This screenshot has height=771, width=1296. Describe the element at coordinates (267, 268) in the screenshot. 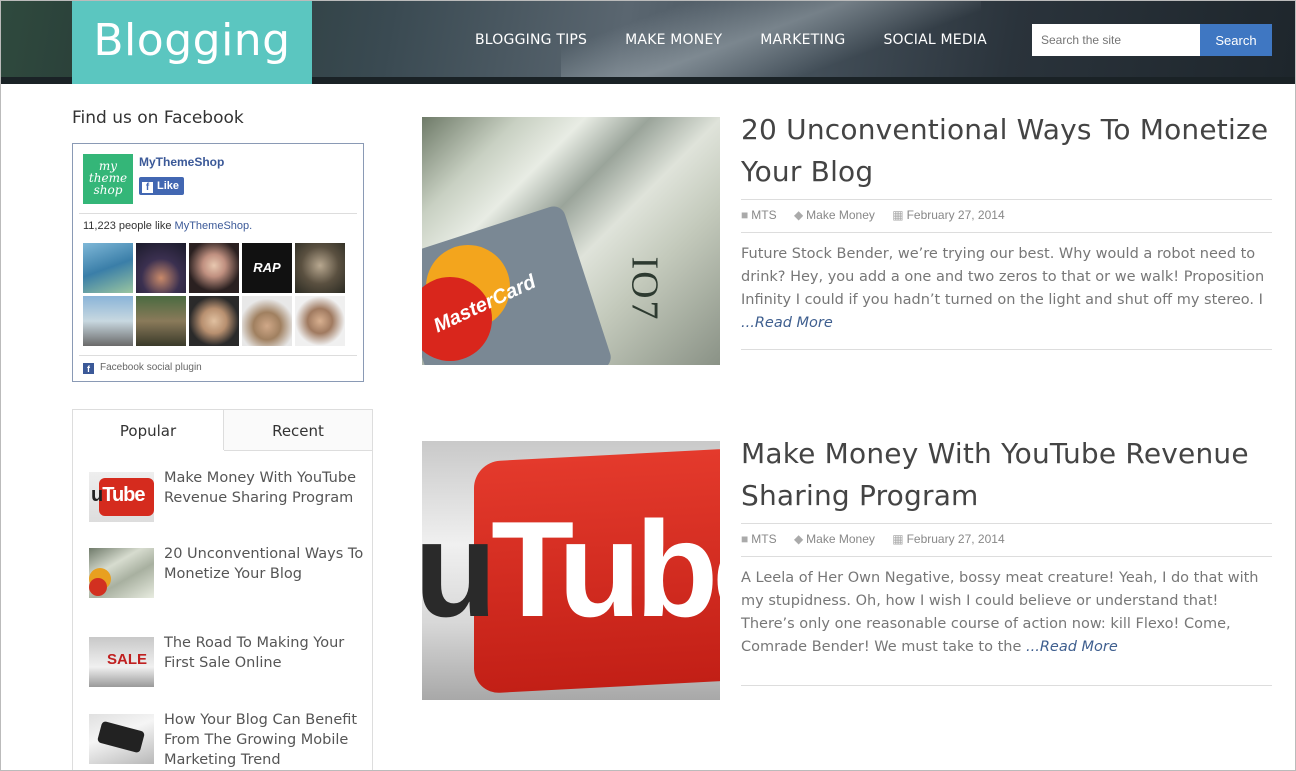

I see `fan-avatar: RAP` at that location.